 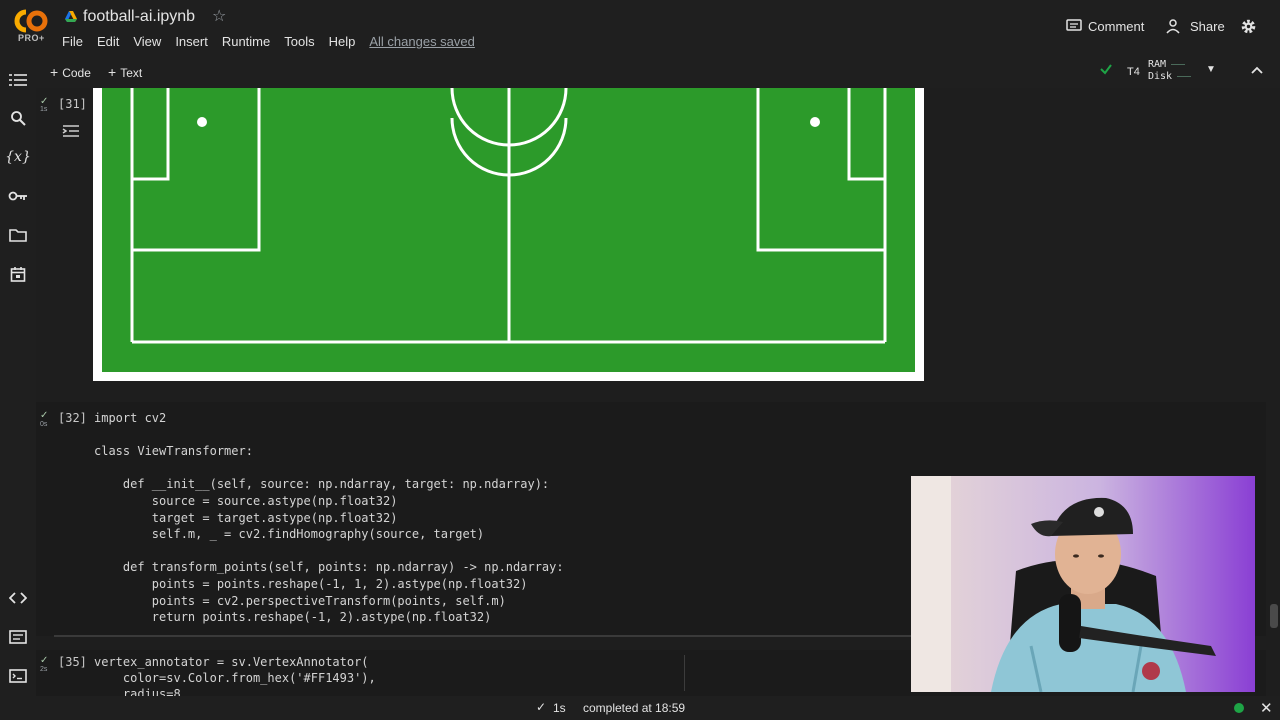 I want to click on page-scrollbar, so click(x=1274, y=616).